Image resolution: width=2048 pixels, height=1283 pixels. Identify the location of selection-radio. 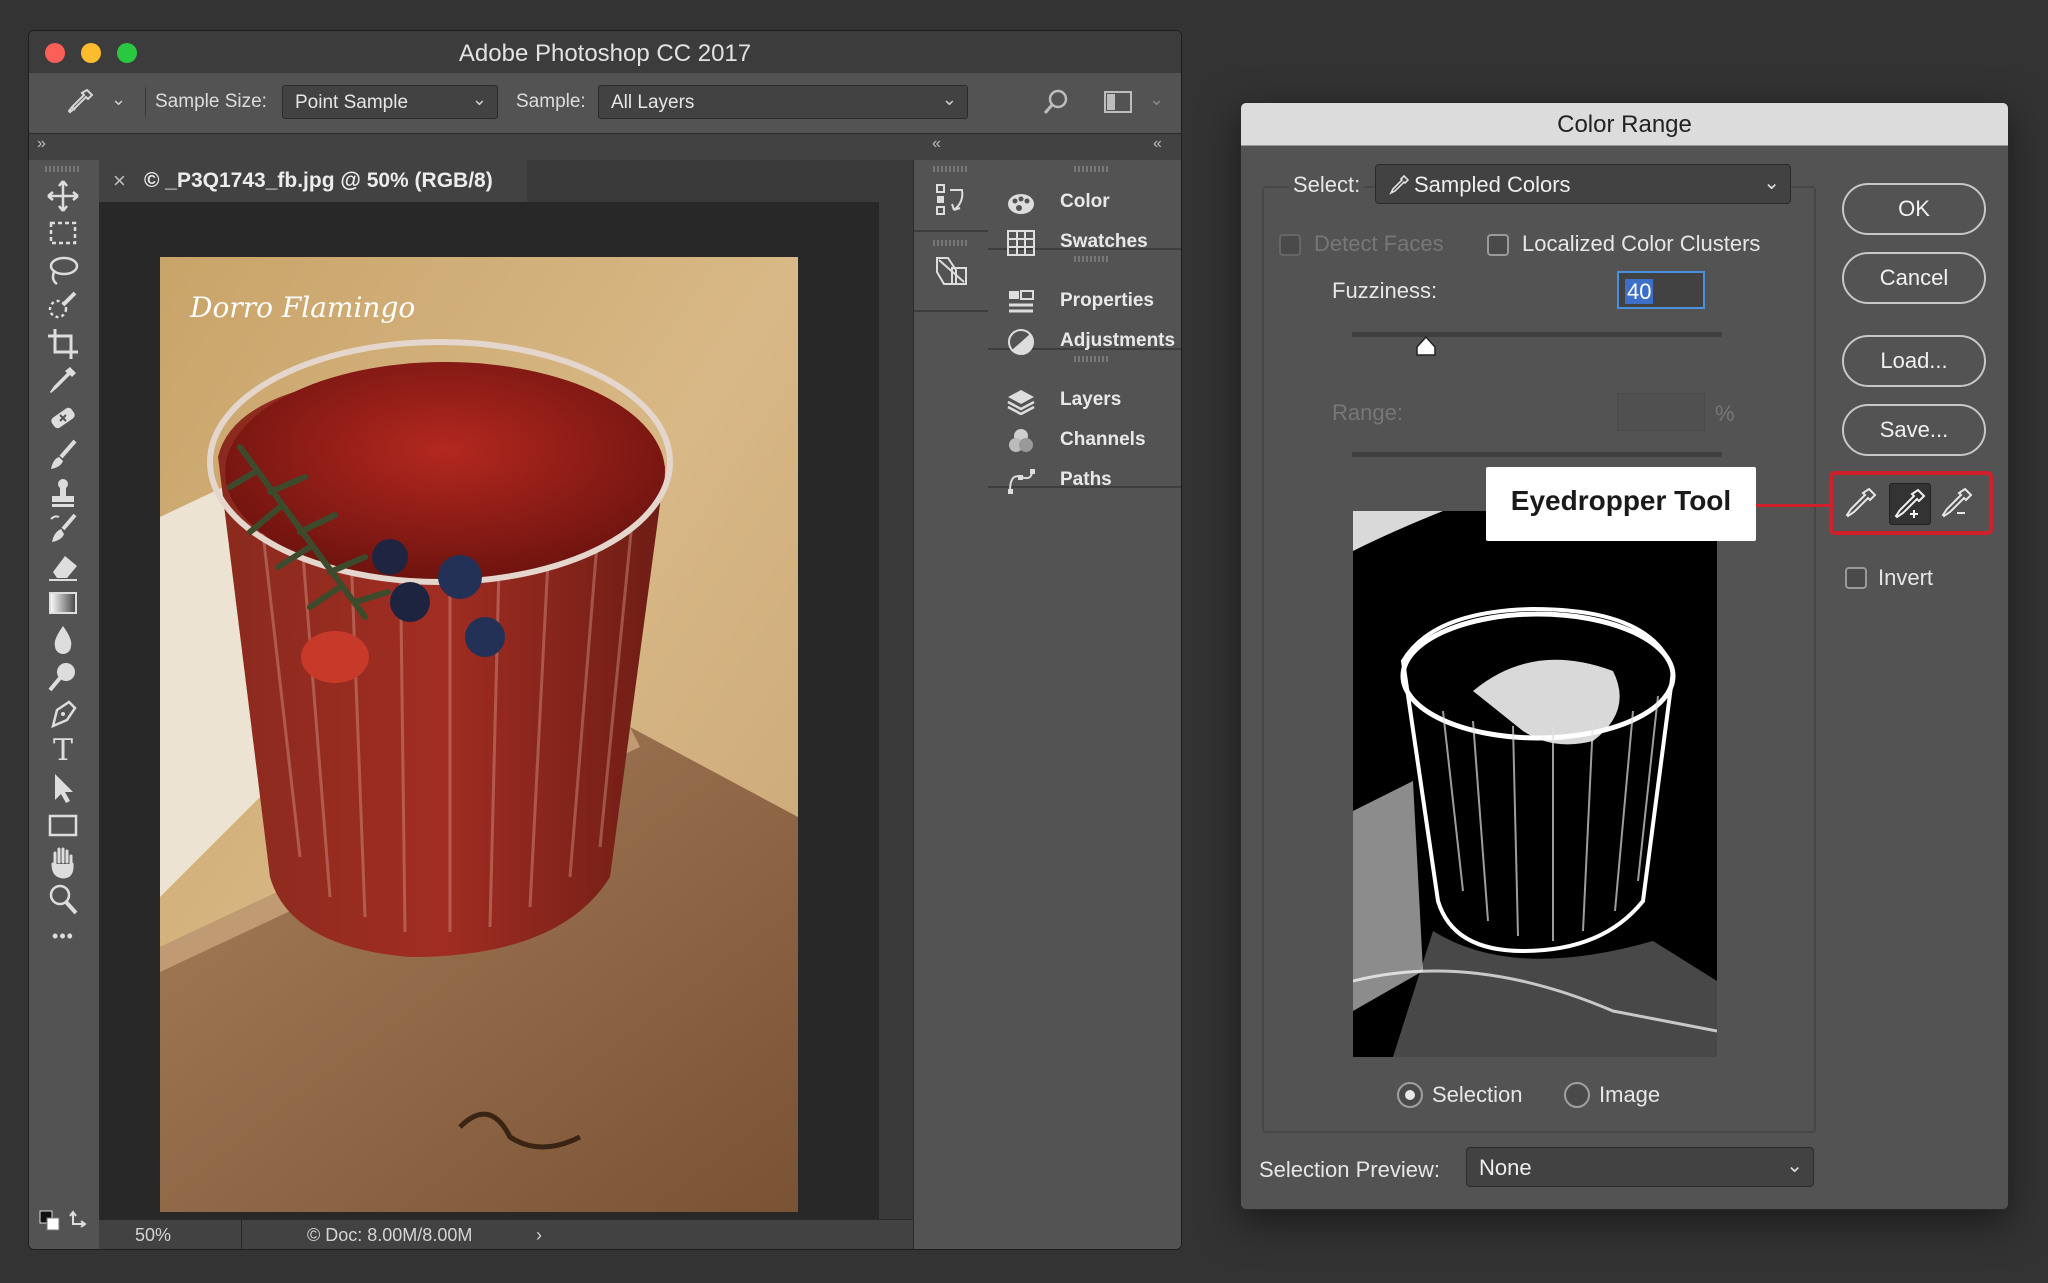
(1410, 1095).